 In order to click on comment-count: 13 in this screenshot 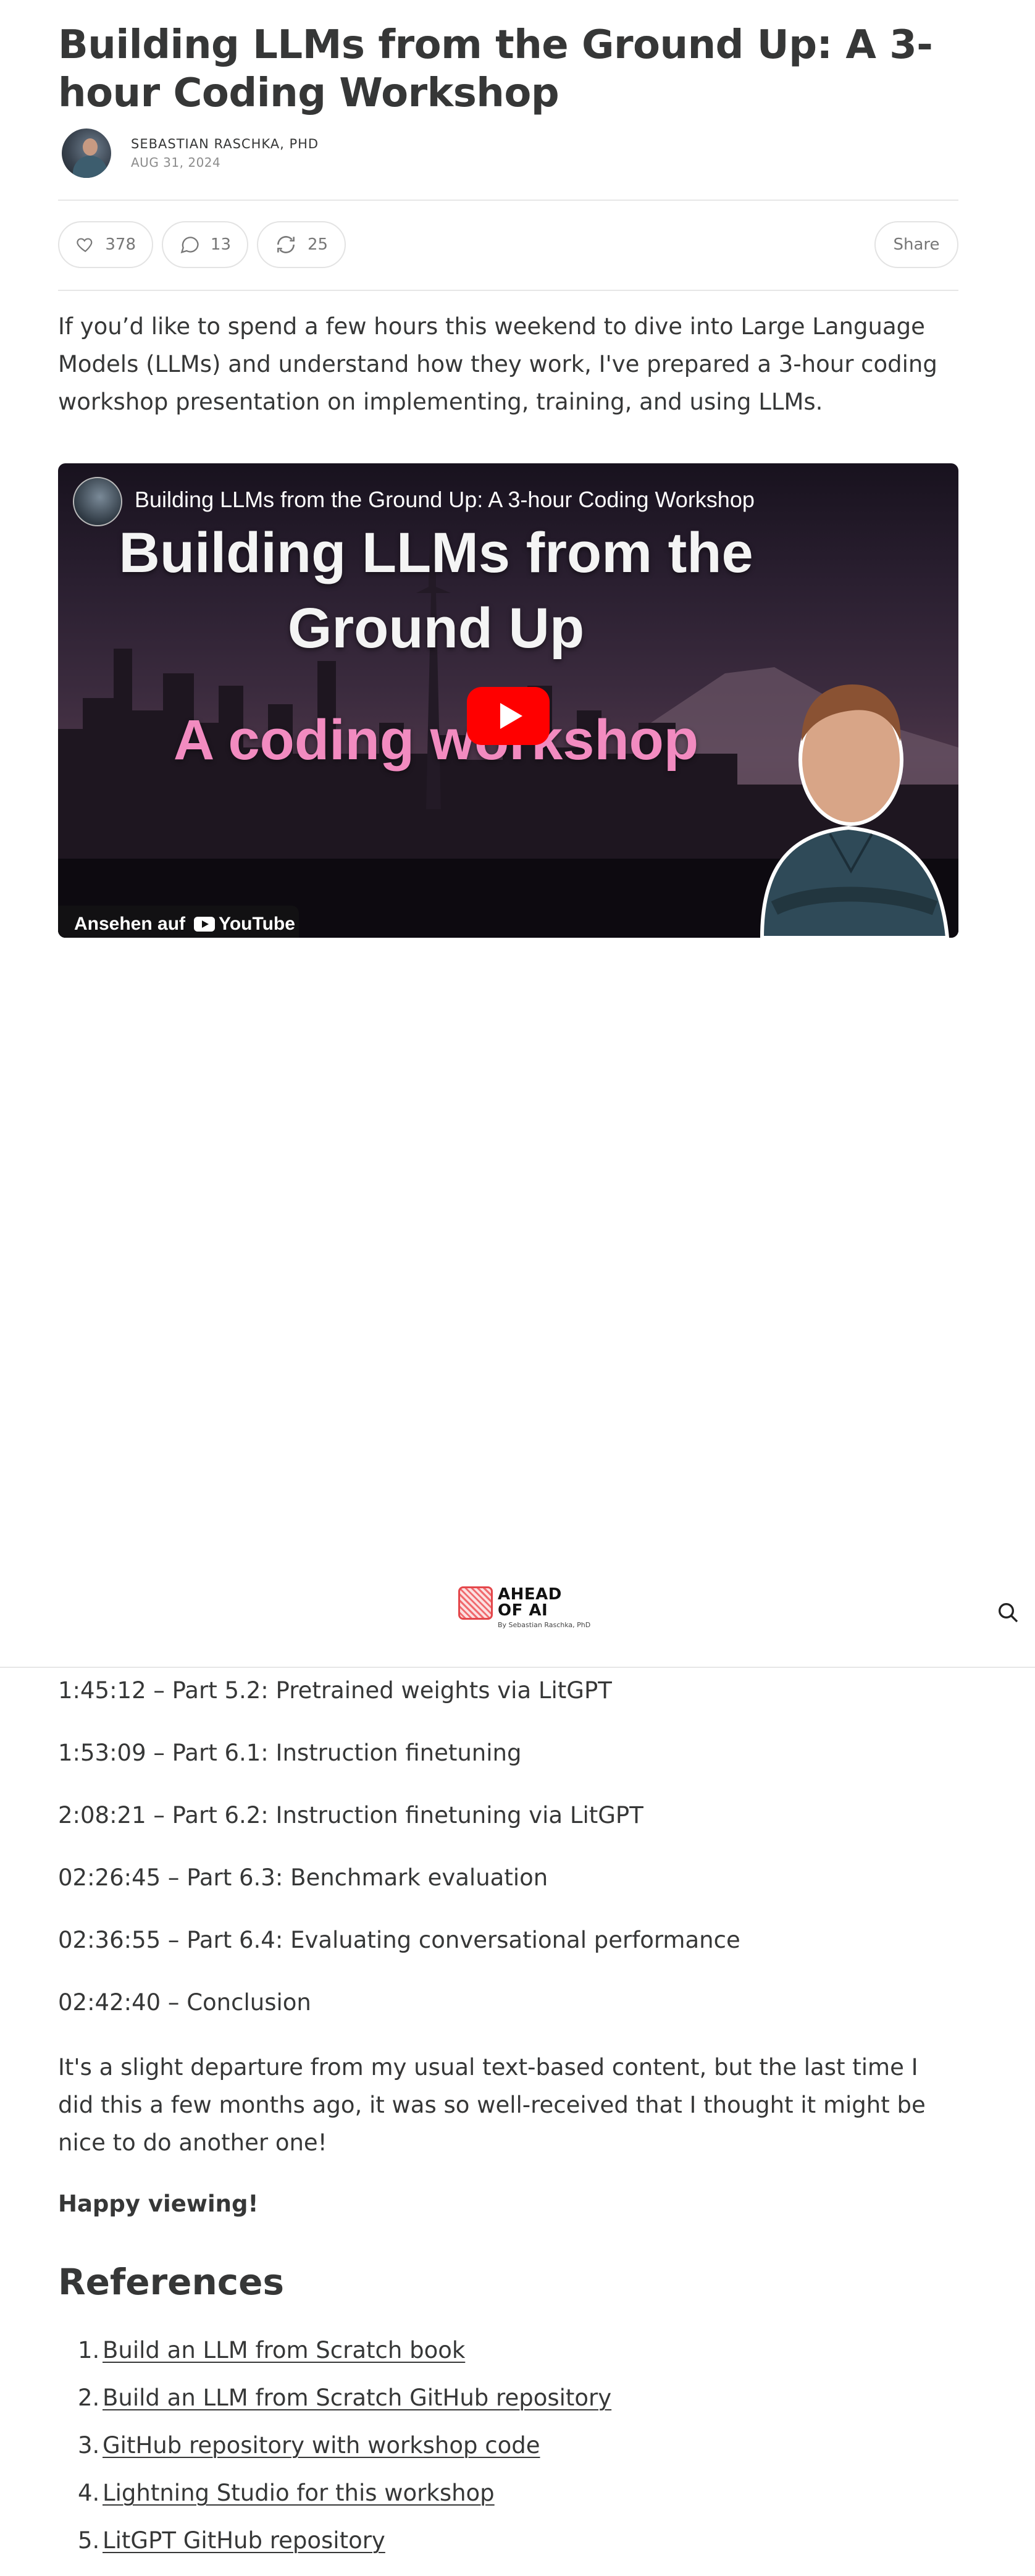, I will do `click(220, 244)`.